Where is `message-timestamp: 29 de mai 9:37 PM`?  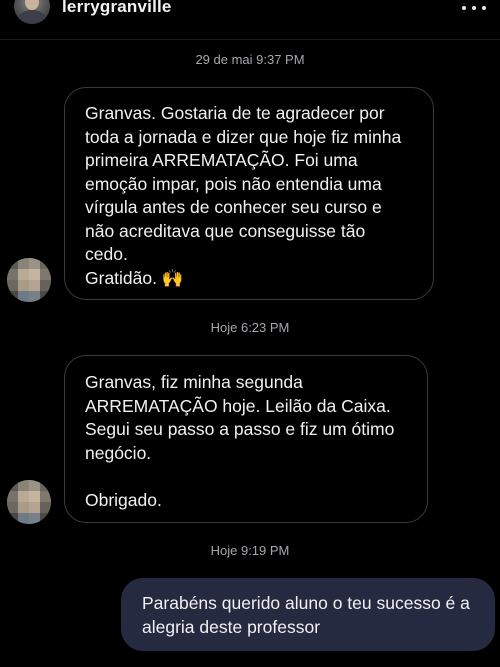
message-timestamp: 29 de mai 9:37 PM is located at coordinates (250, 59).